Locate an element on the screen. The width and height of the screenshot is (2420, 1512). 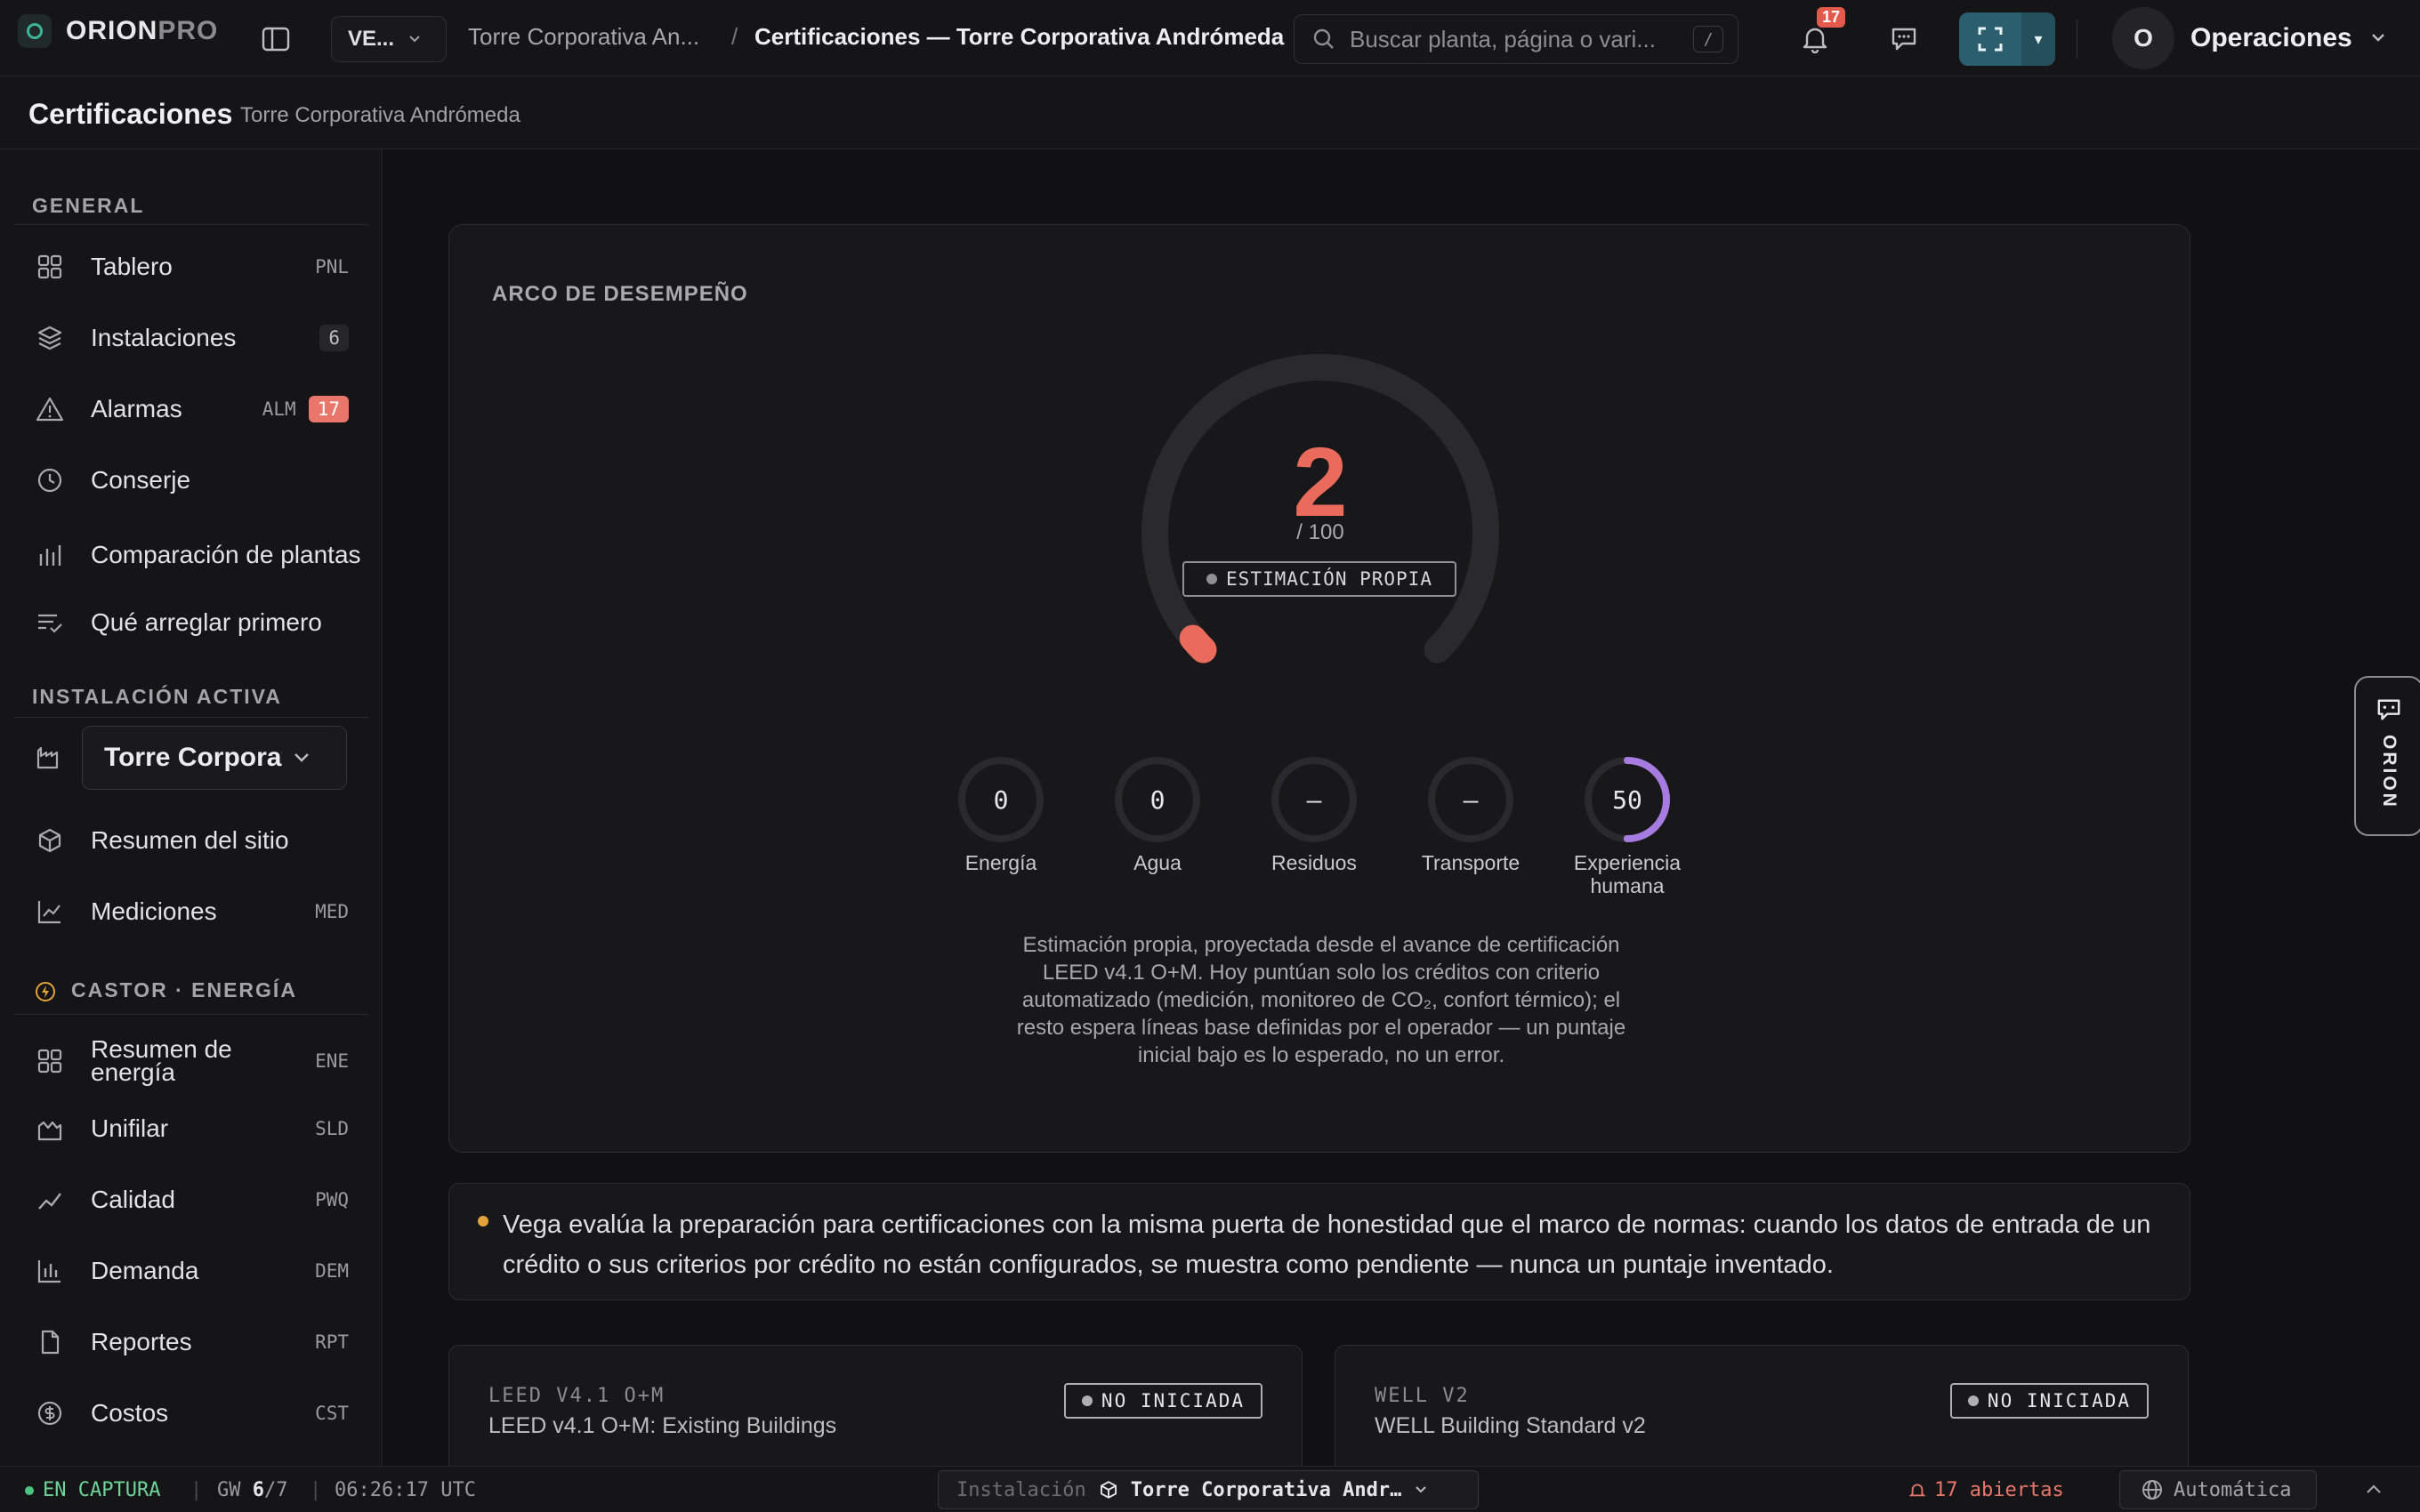
sidebar-toggle-icon is located at coordinates (276, 39).